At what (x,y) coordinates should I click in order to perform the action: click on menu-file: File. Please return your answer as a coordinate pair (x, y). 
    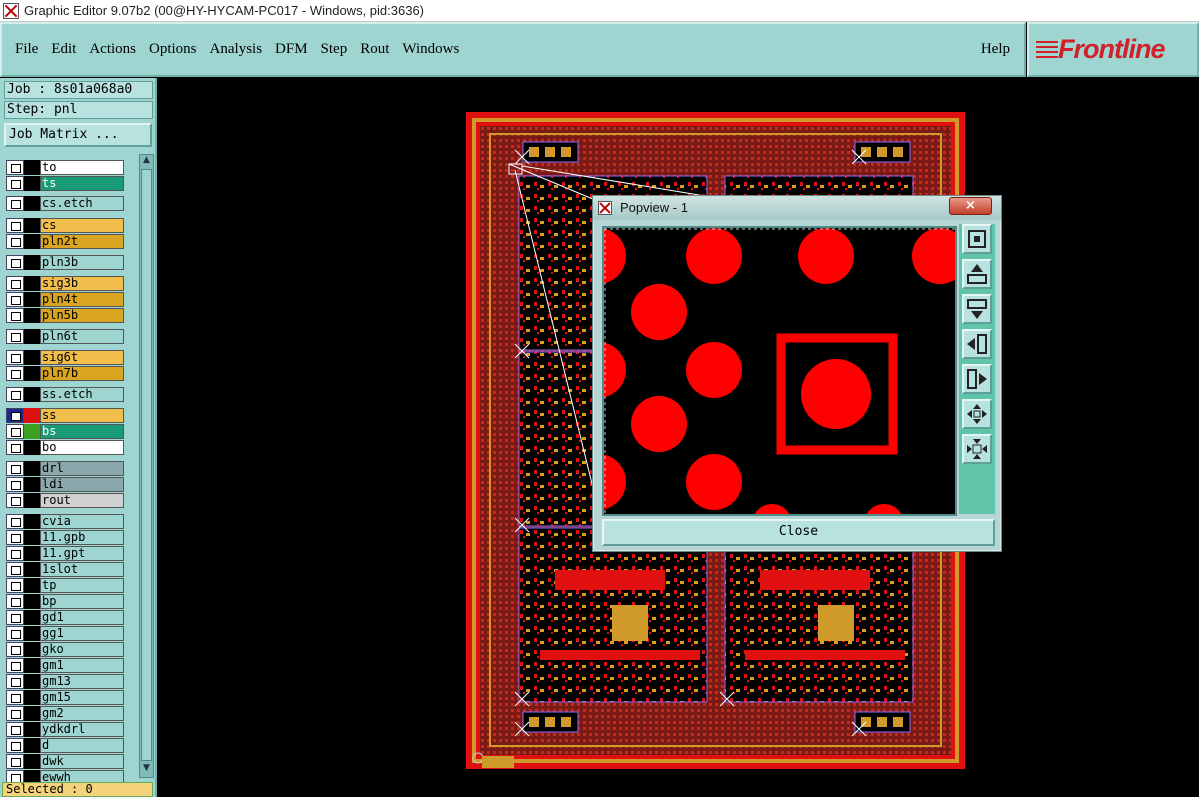
    Looking at the image, I should click on (26, 49).